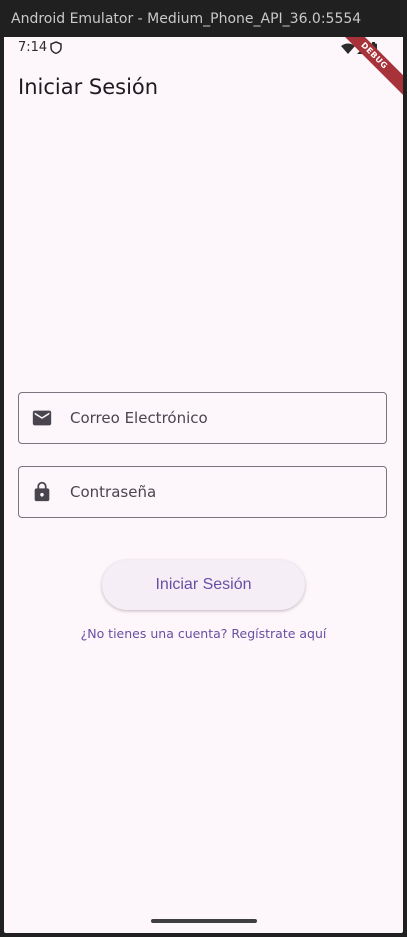 The width and height of the screenshot is (407, 937). What do you see at coordinates (203, 585) in the screenshot?
I see `login-button: Iniciar Sesión` at bounding box center [203, 585].